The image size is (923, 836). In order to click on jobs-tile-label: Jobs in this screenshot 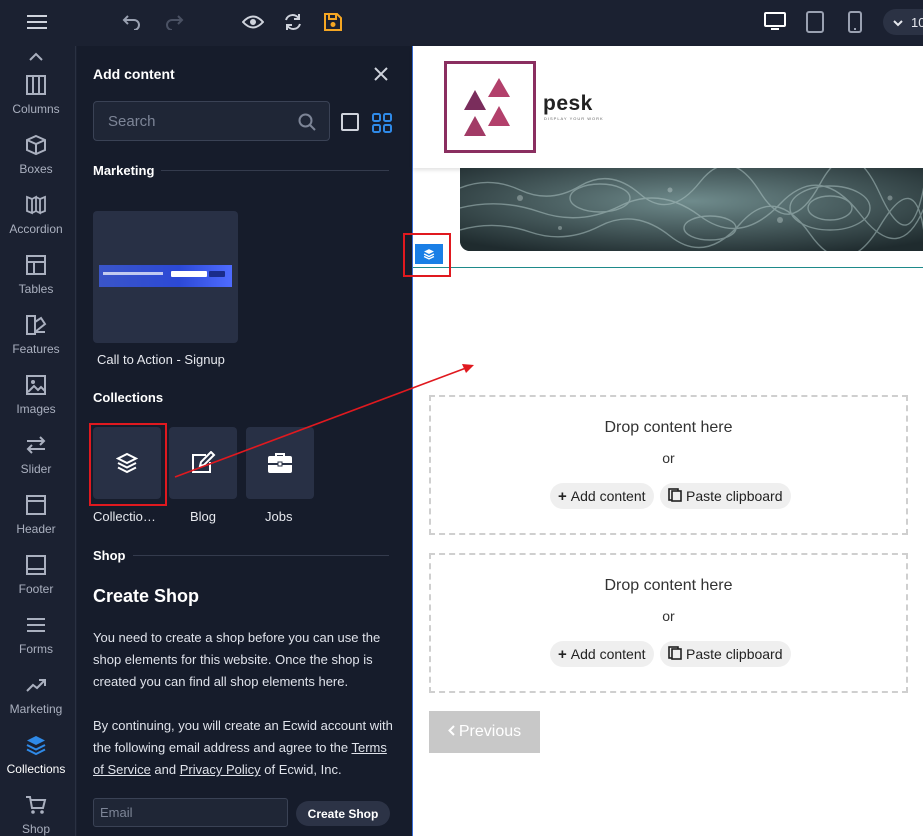, I will do `click(279, 516)`.